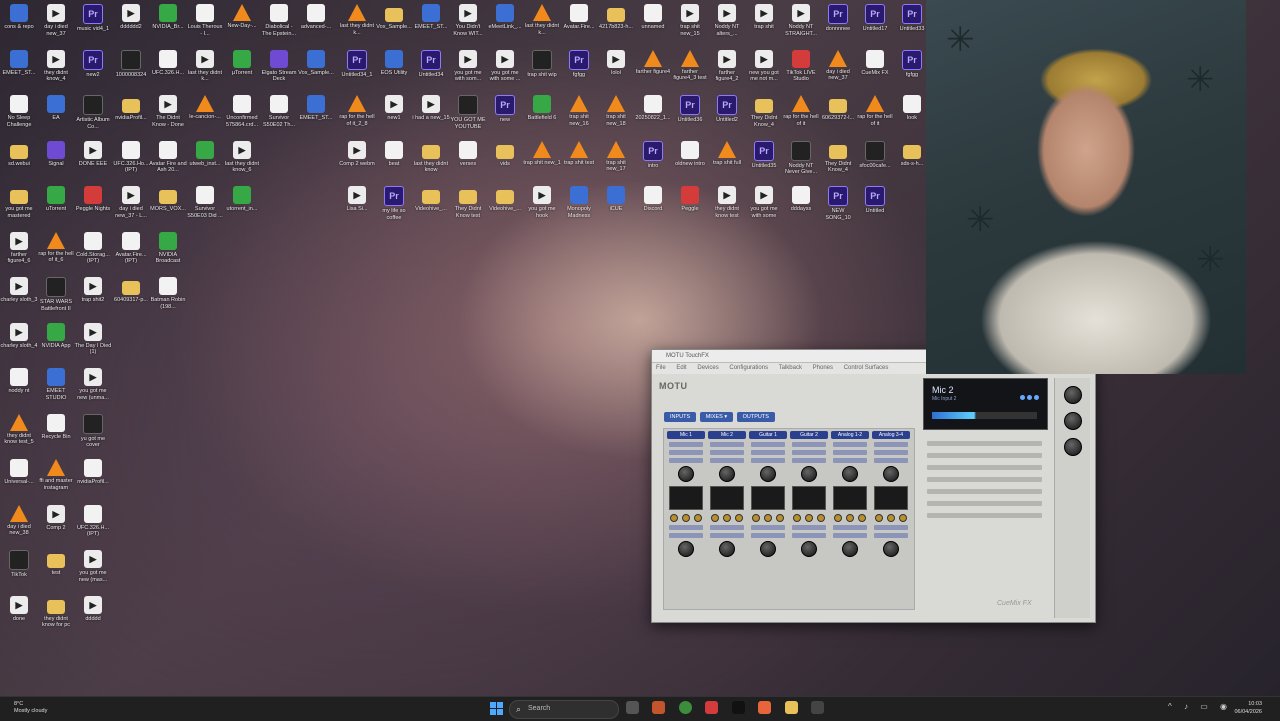 The image size is (1280, 721). I want to click on desktop-icon: ▶ they didnt know test, so click(727, 208).